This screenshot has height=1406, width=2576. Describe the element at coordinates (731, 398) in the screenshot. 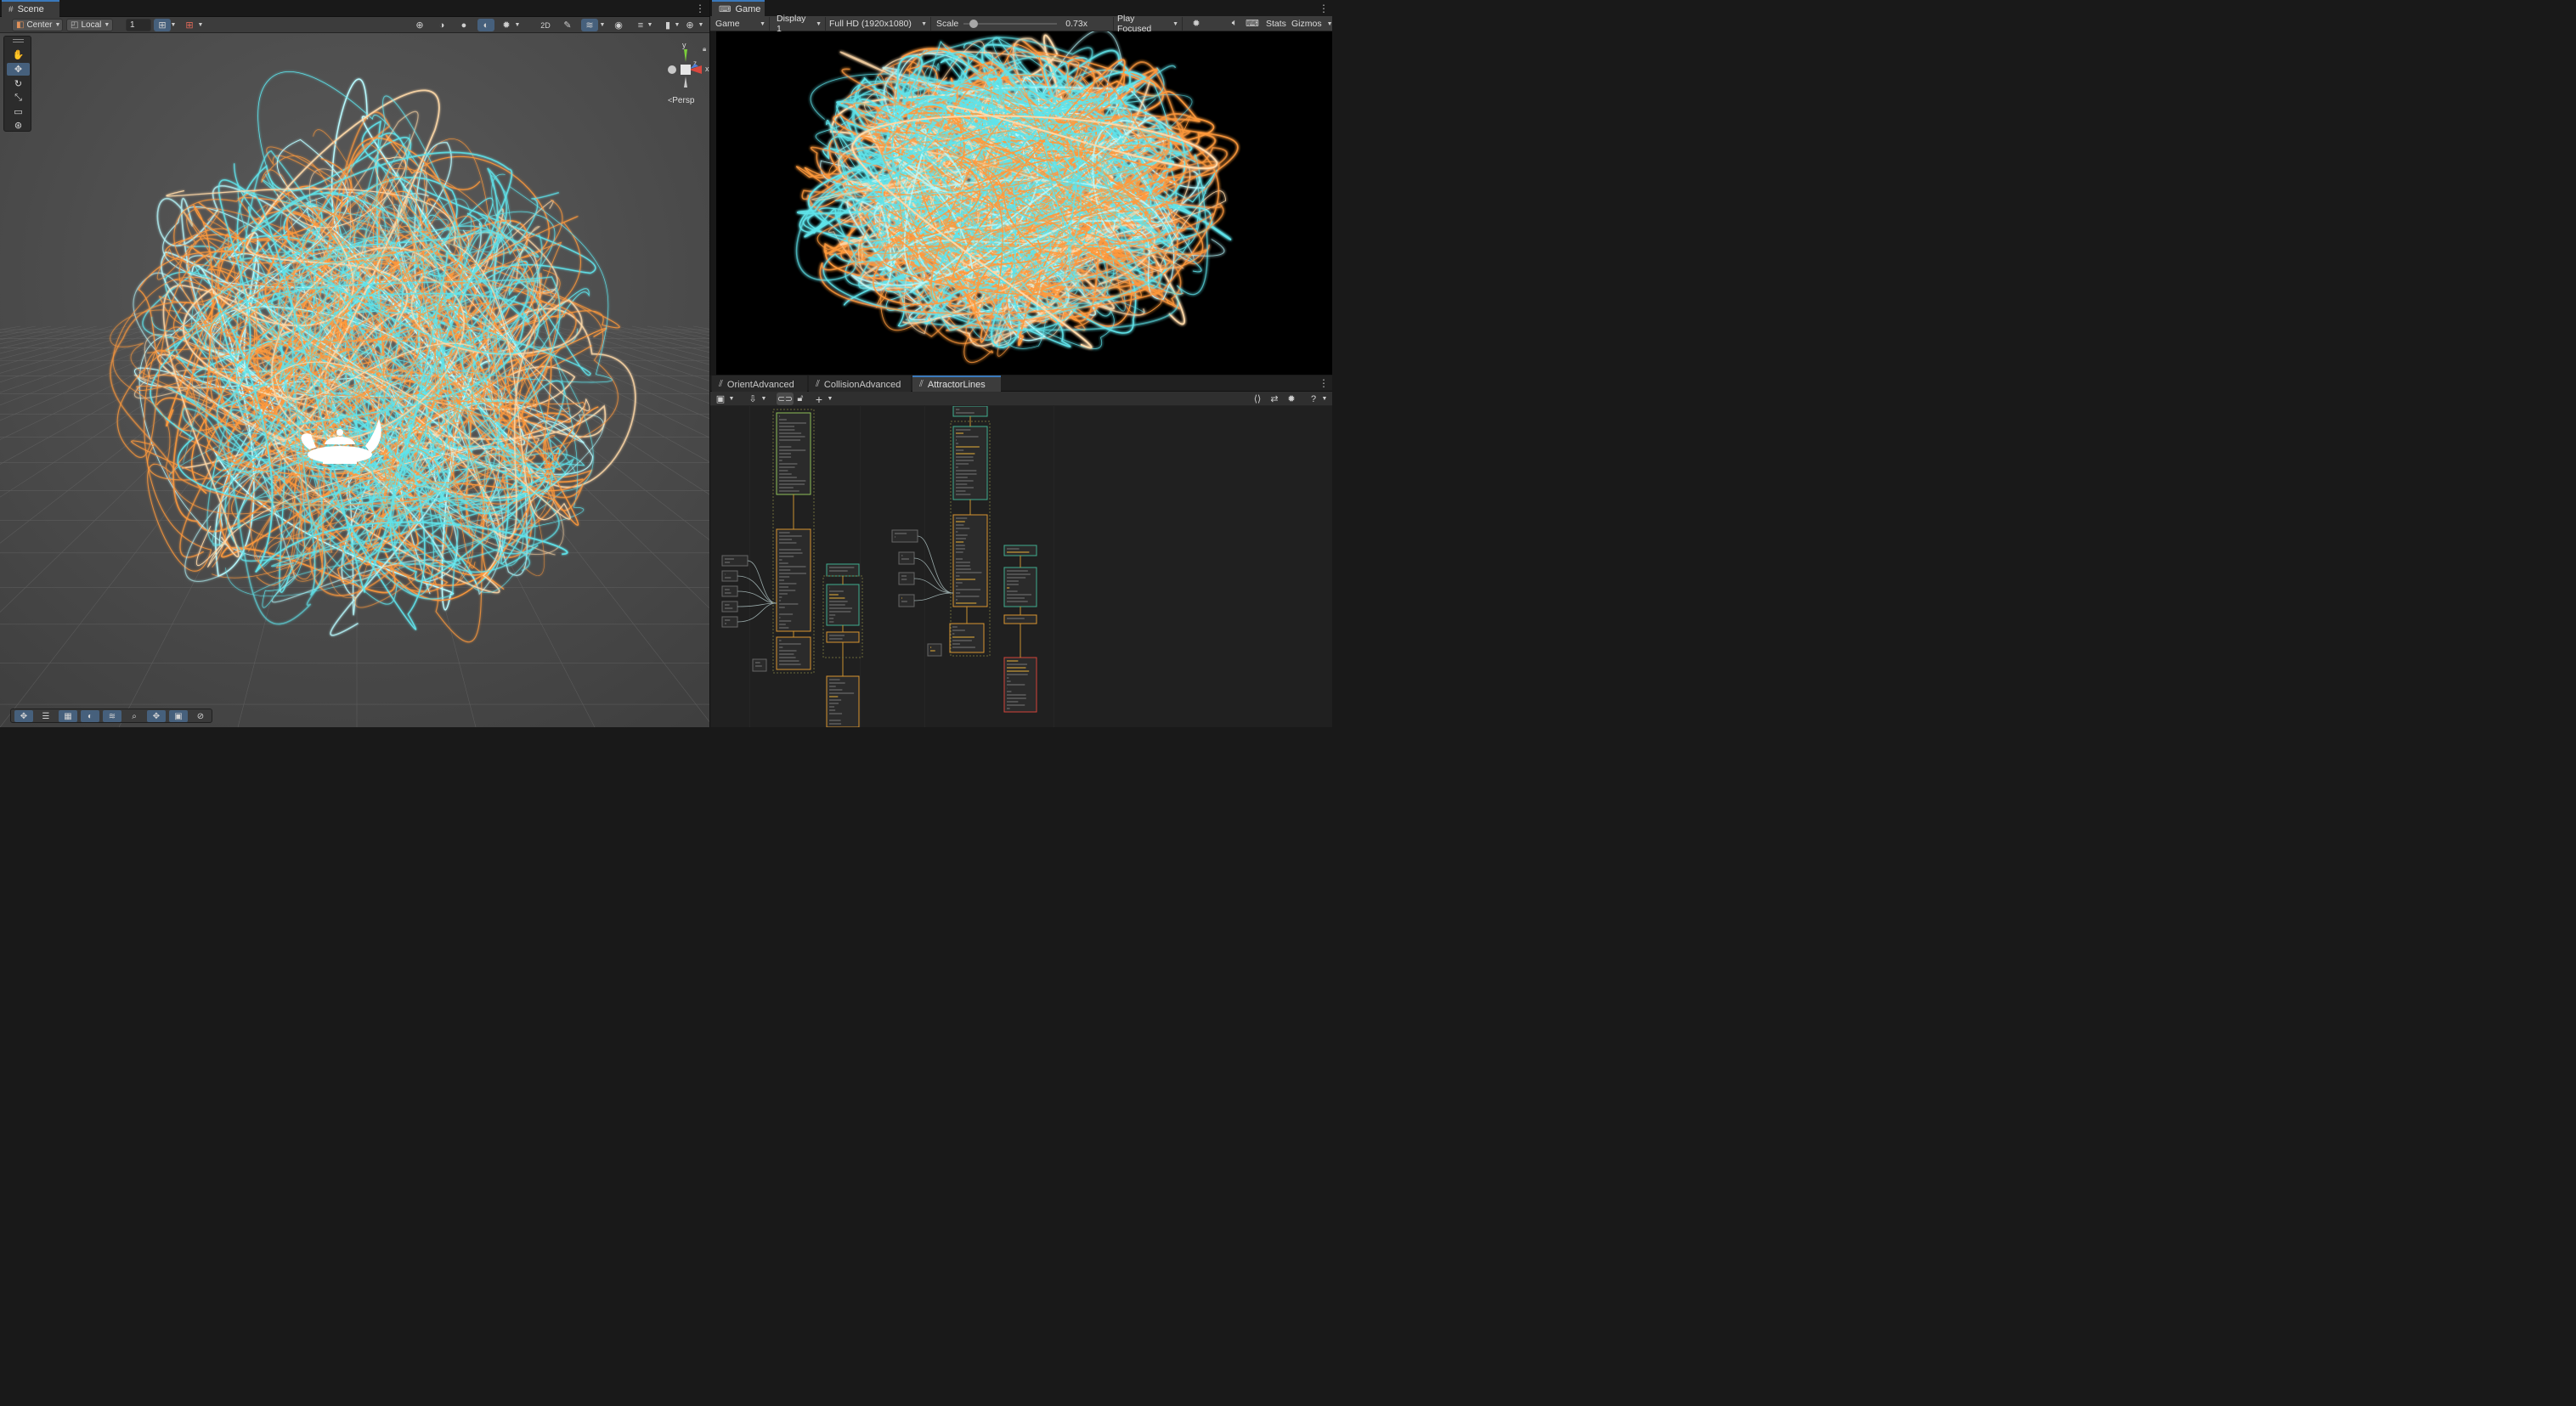

I see `save-options-icon: ▼` at that location.